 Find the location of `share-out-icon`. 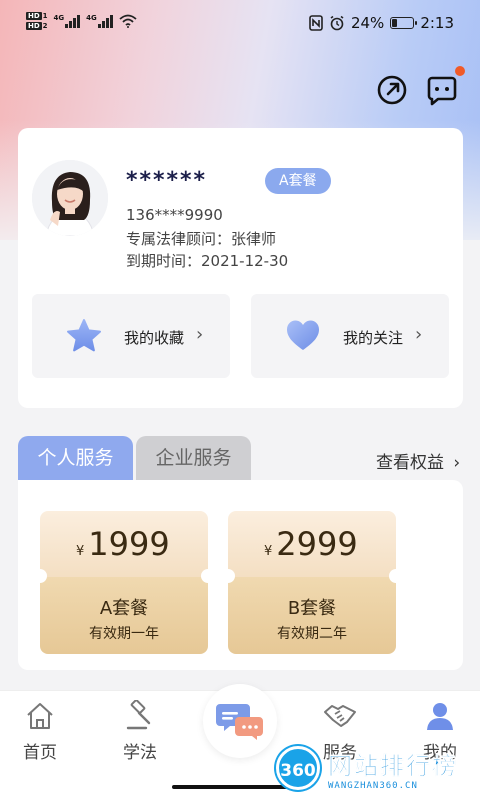

share-out-icon is located at coordinates (392, 90).